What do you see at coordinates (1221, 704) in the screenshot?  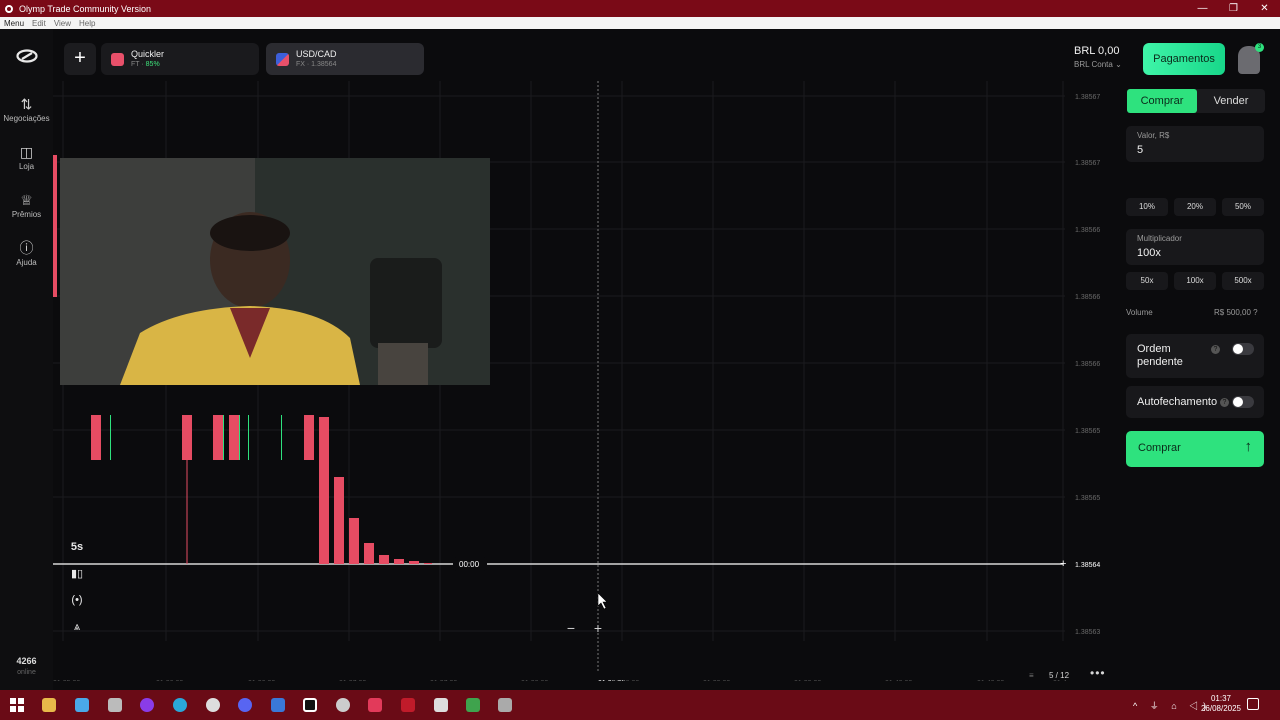 I see `clock: 01:37 26/08/2025` at bounding box center [1221, 704].